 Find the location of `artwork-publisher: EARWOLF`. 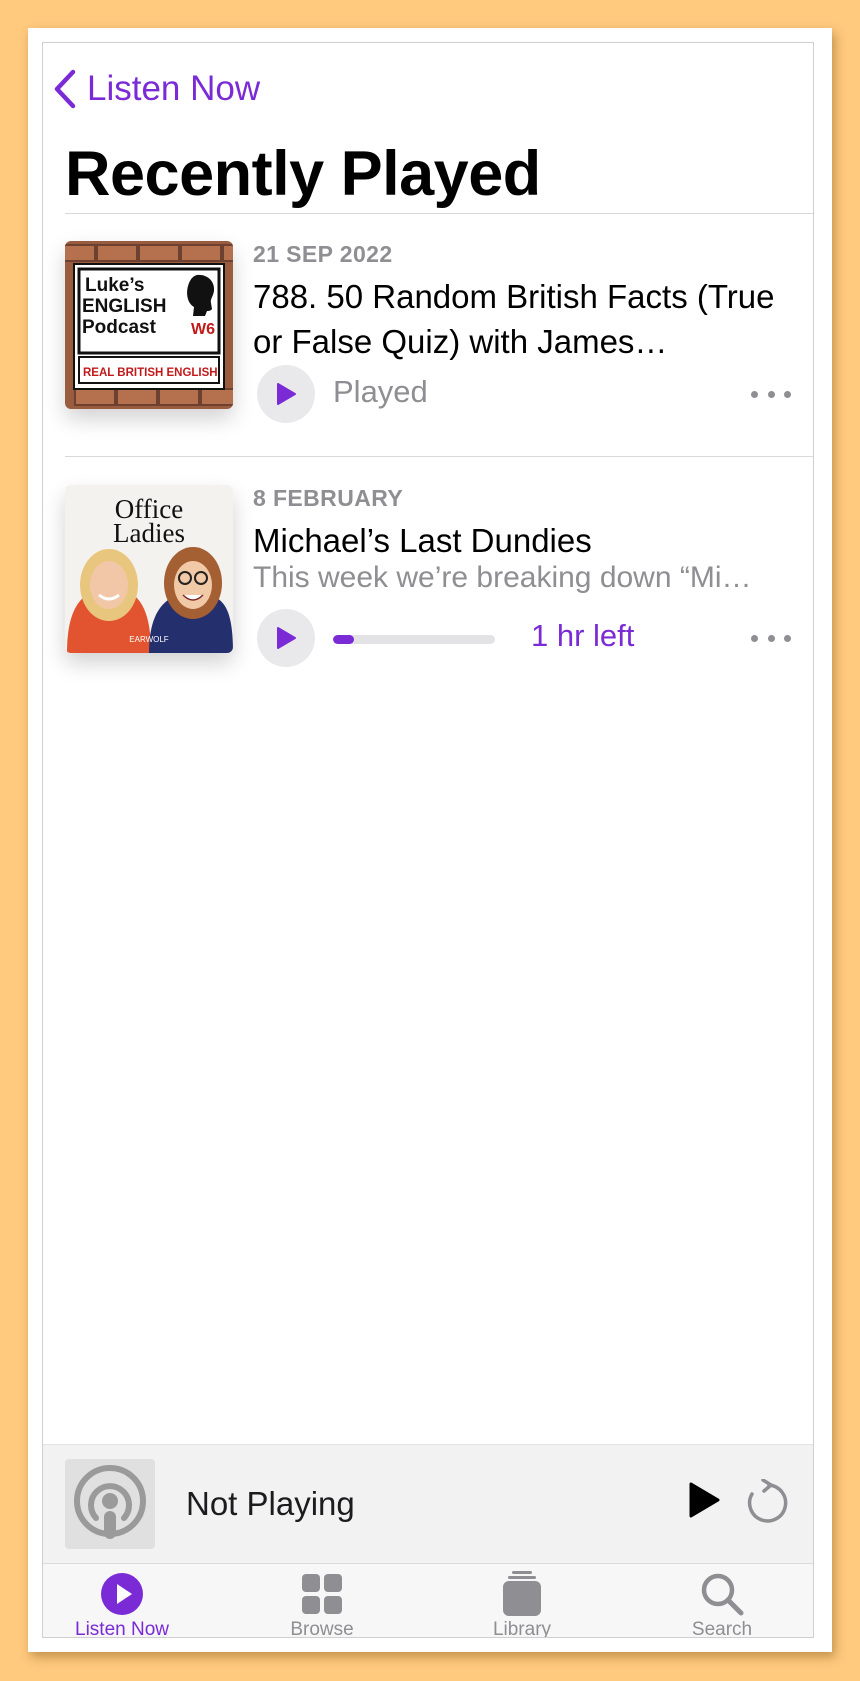

artwork-publisher: EARWOLF is located at coordinates (149, 639).